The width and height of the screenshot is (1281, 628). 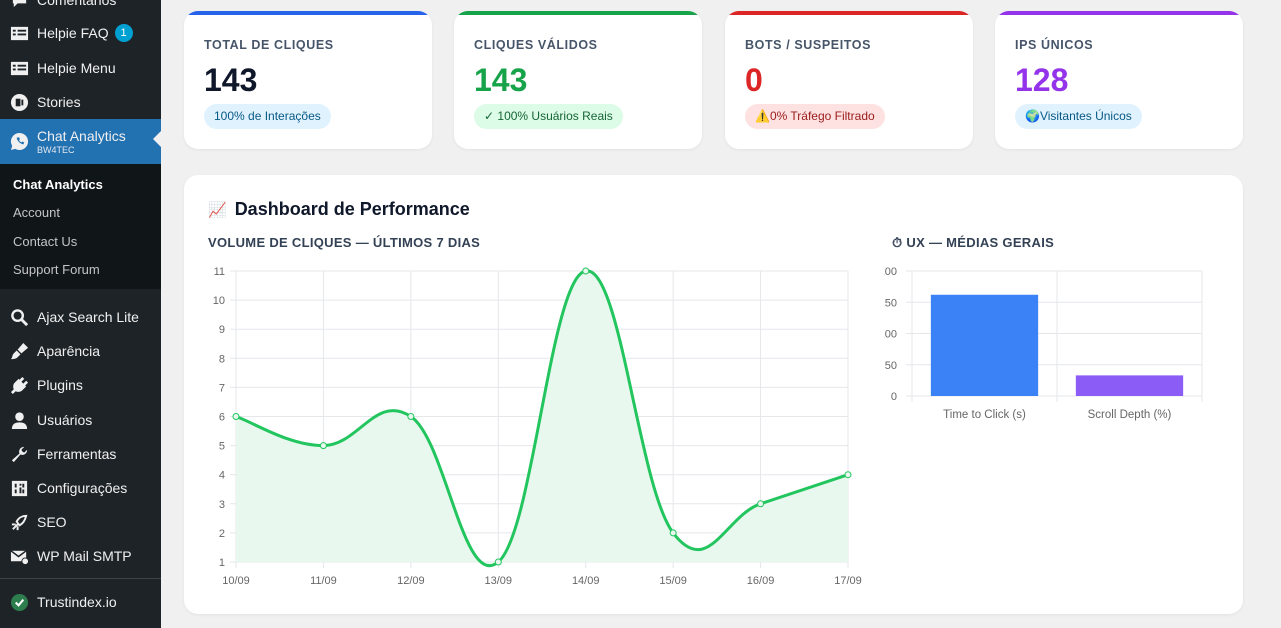 What do you see at coordinates (69, 351) in the screenshot?
I see `sidebar-item-label: Aparência` at bounding box center [69, 351].